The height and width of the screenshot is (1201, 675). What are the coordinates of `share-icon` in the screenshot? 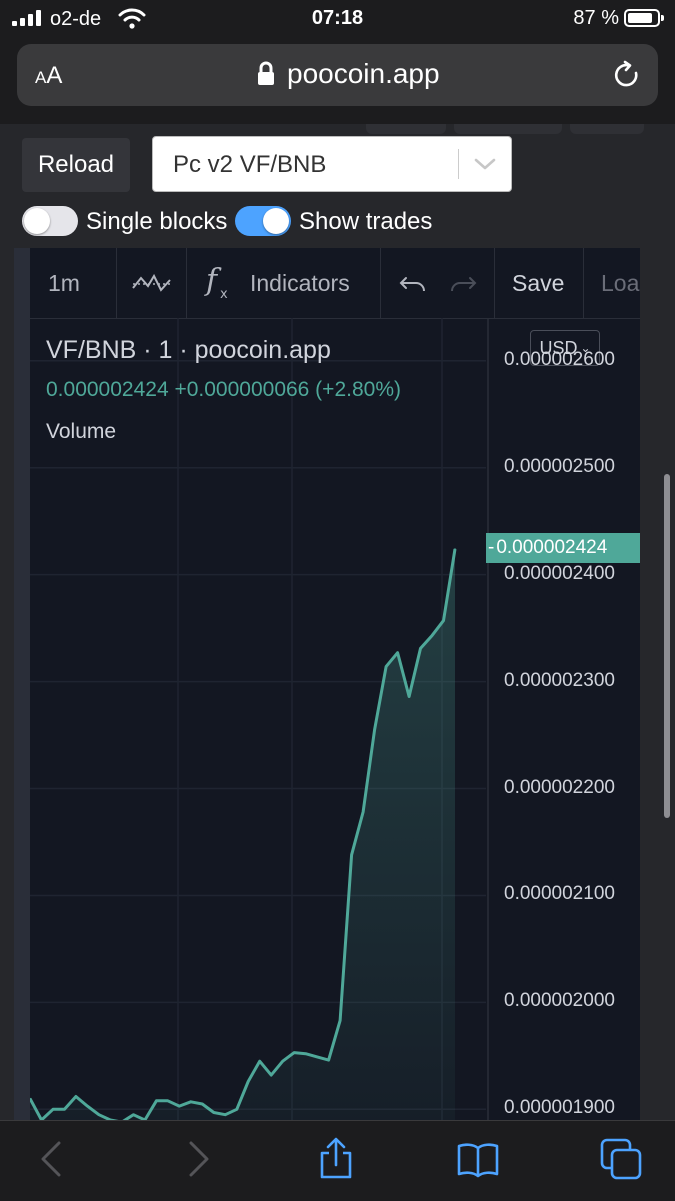 It's located at (336, 1159).